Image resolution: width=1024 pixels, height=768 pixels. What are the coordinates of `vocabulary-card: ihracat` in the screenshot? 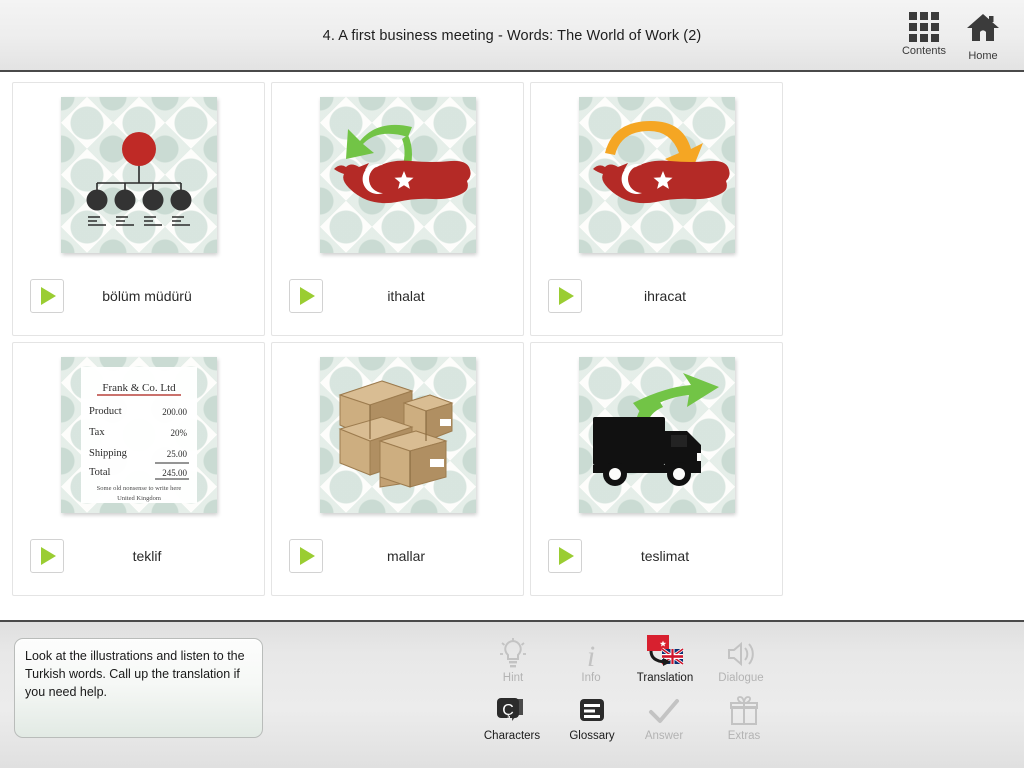 It's located at (656, 209).